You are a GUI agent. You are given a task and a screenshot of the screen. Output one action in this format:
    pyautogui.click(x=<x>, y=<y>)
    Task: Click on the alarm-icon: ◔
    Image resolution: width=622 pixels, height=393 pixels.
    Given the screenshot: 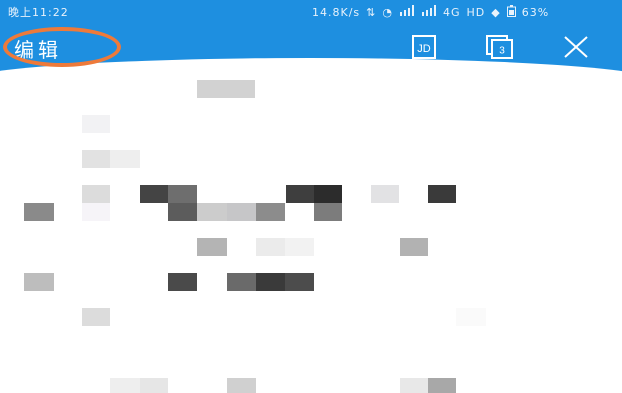 What is the action you would take?
    pyautogui.click(x=387, y=12)
    